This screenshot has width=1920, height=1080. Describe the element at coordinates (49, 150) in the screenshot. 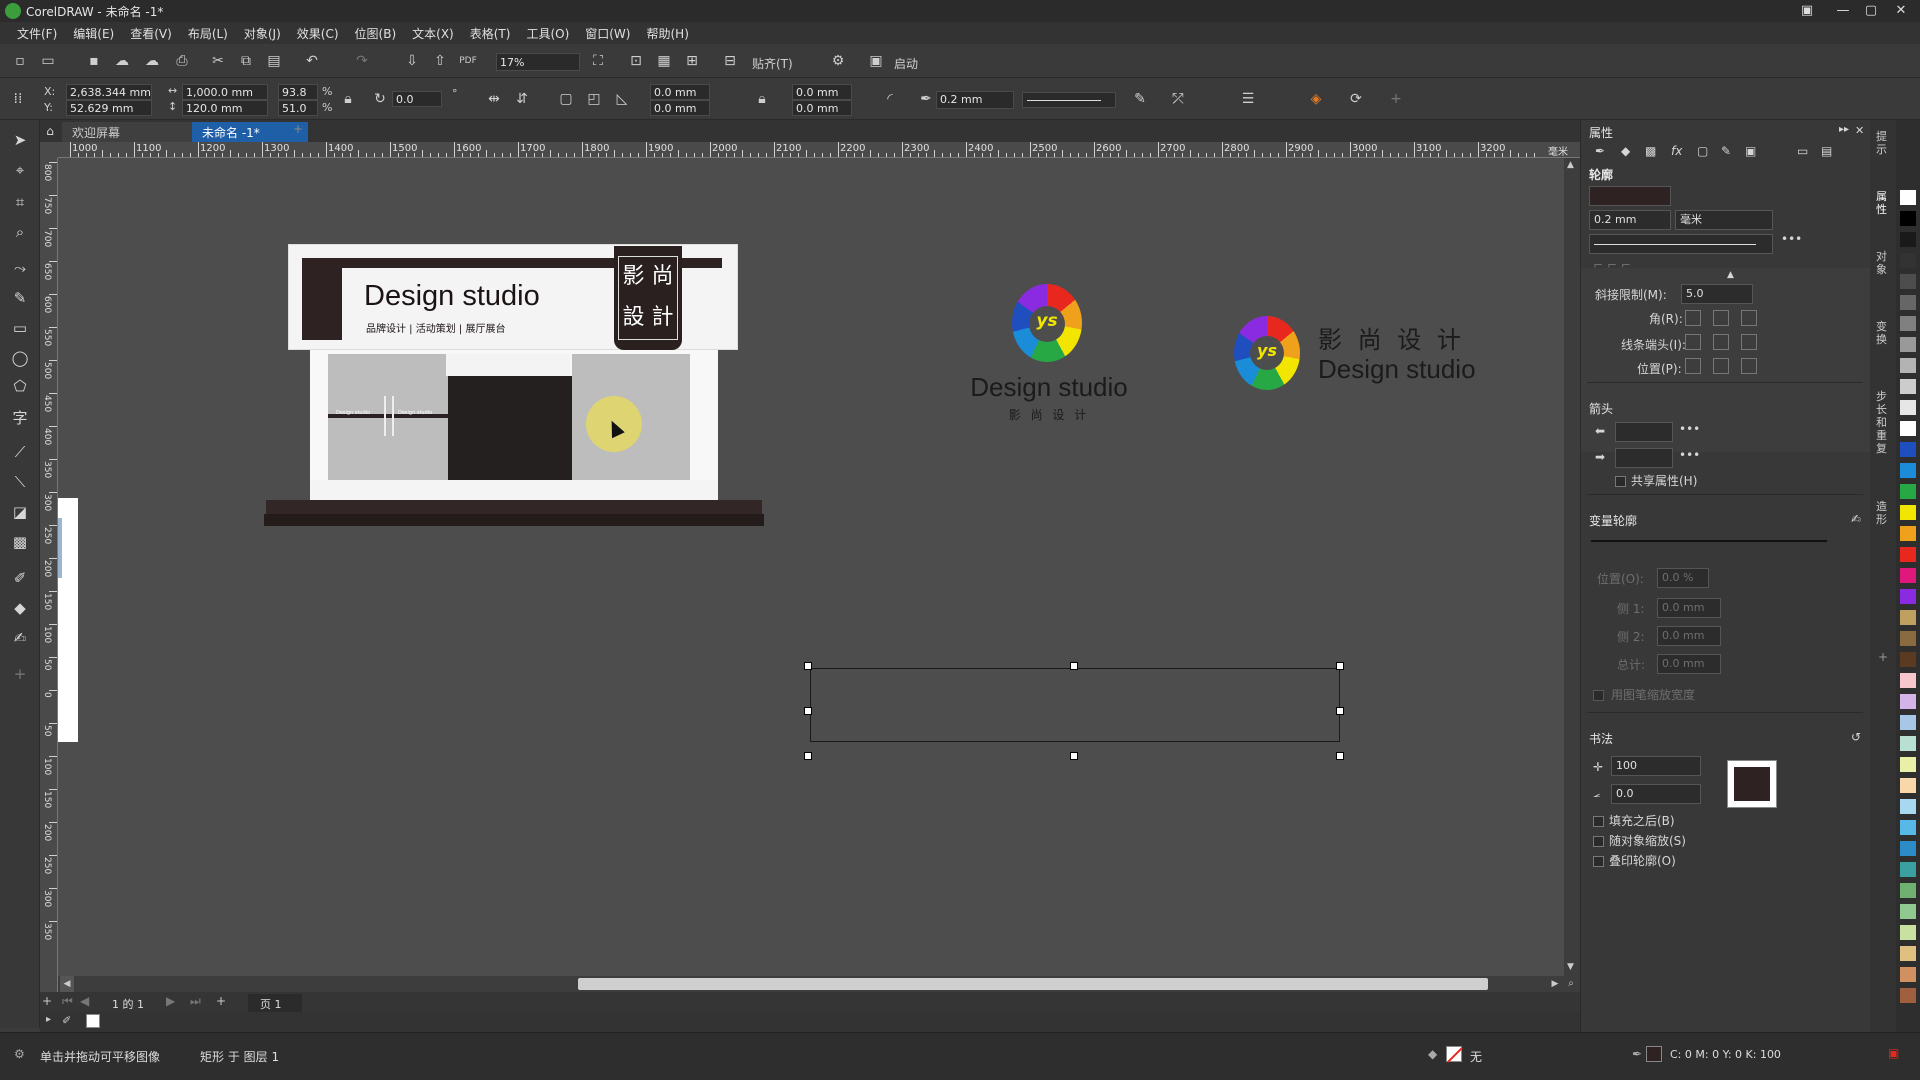

I see `ruler-corner` at that location.